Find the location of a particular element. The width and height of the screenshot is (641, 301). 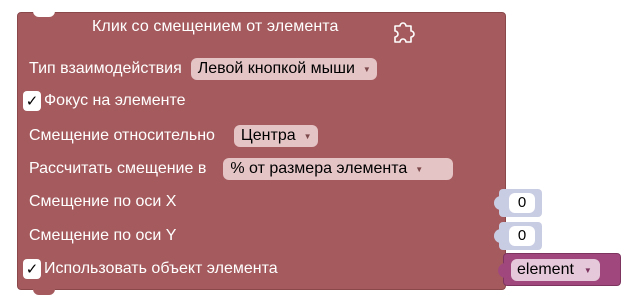

block-bottom-notch is located at coordinates (44, 292).